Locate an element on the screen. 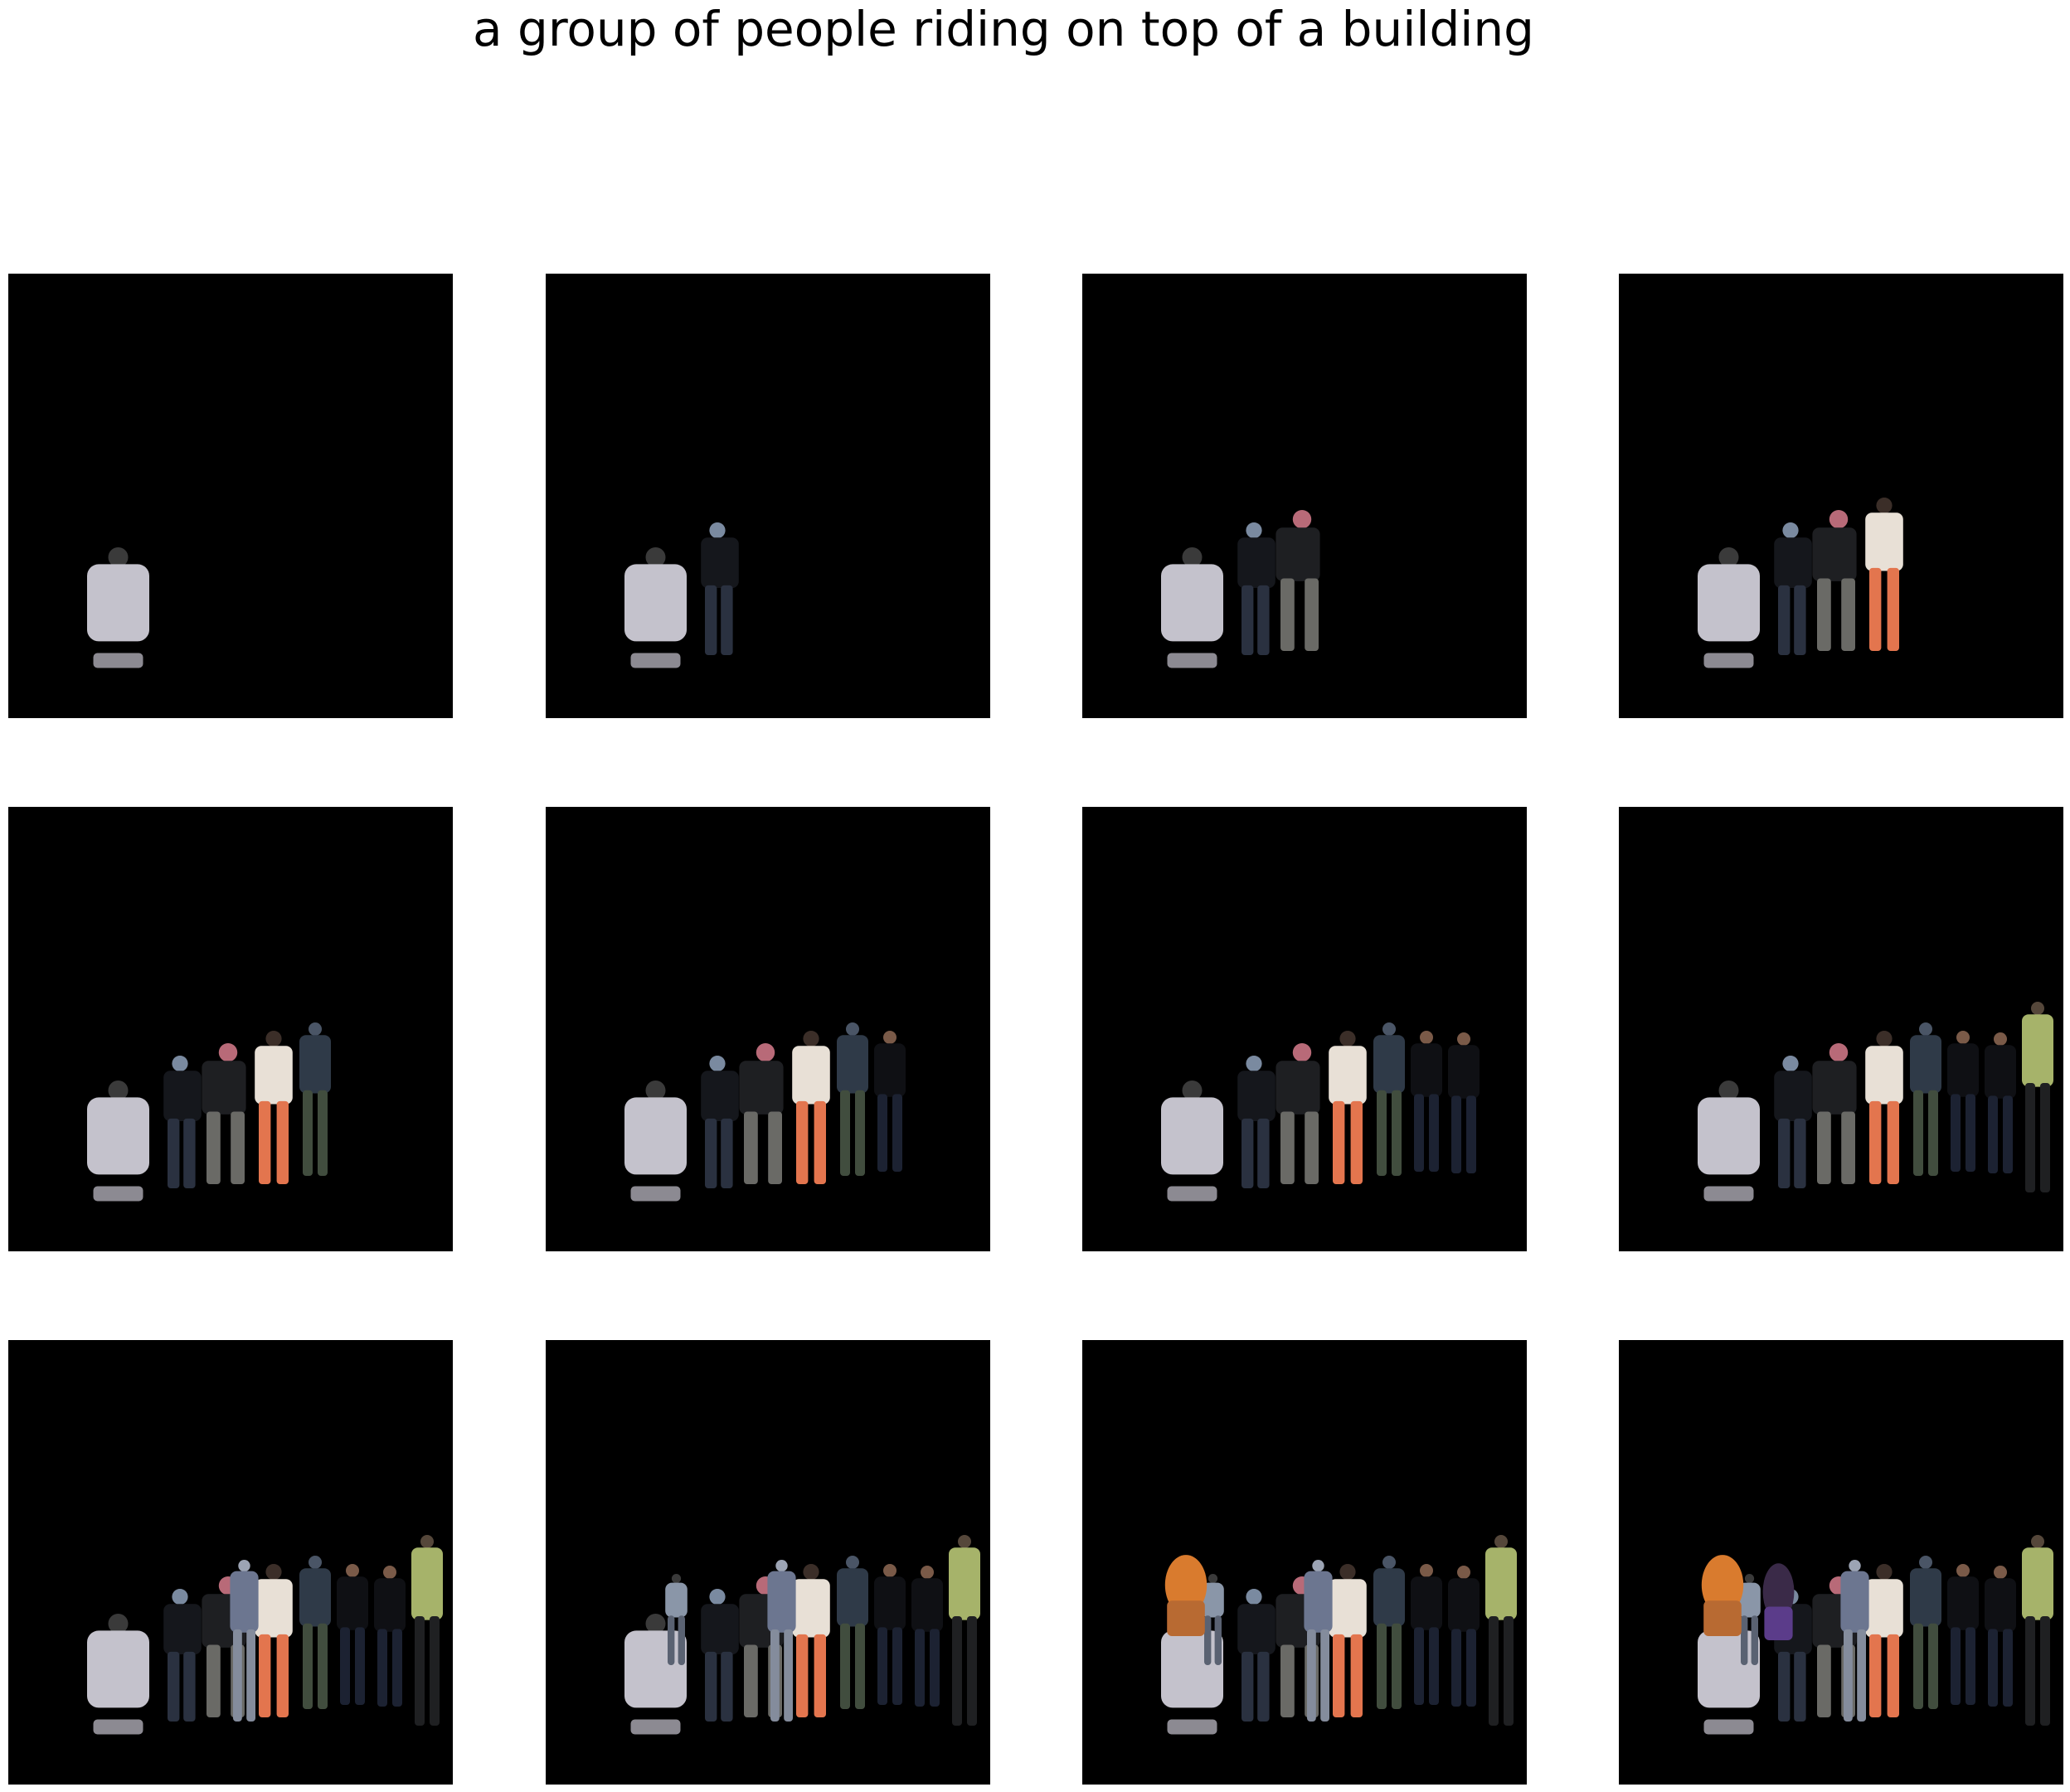 The image size is (2070, 1792). man-green-shirt-leg-left is located at coordinates (420, 1671).